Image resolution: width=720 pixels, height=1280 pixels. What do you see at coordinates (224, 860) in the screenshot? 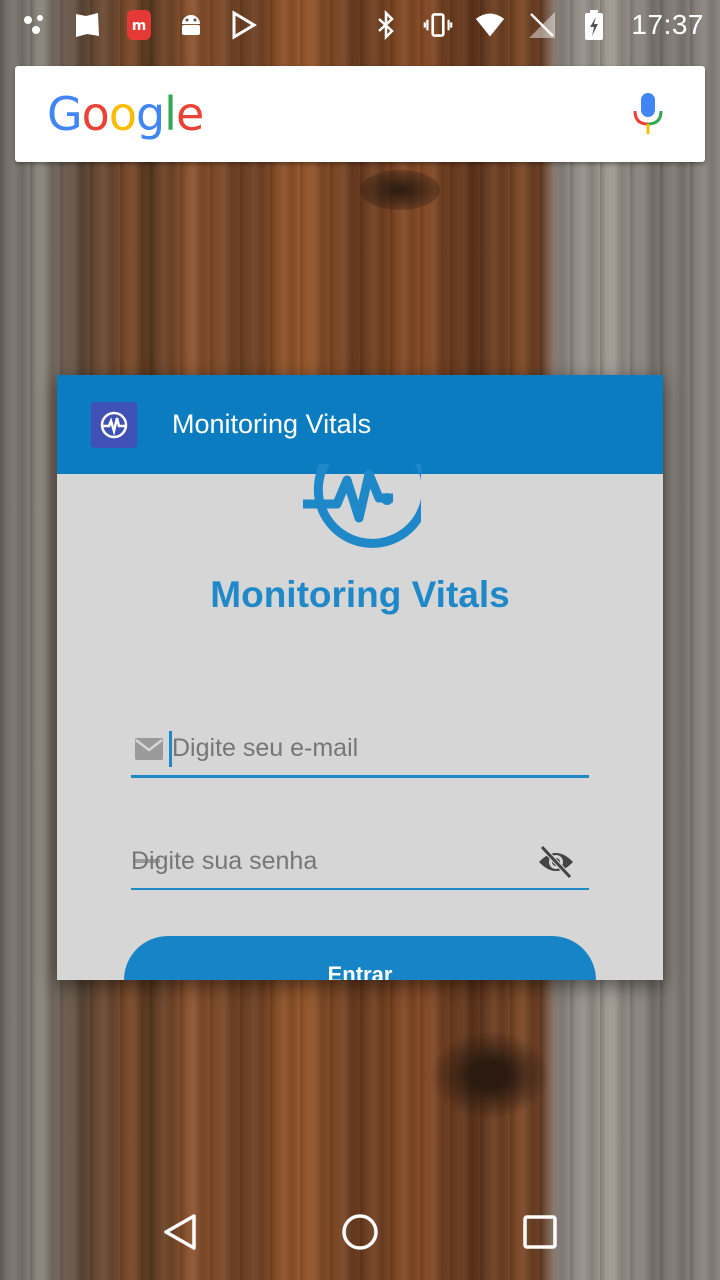
I see `password-input-placeholder: Digite sua senha` at bounding box center [224, 860].